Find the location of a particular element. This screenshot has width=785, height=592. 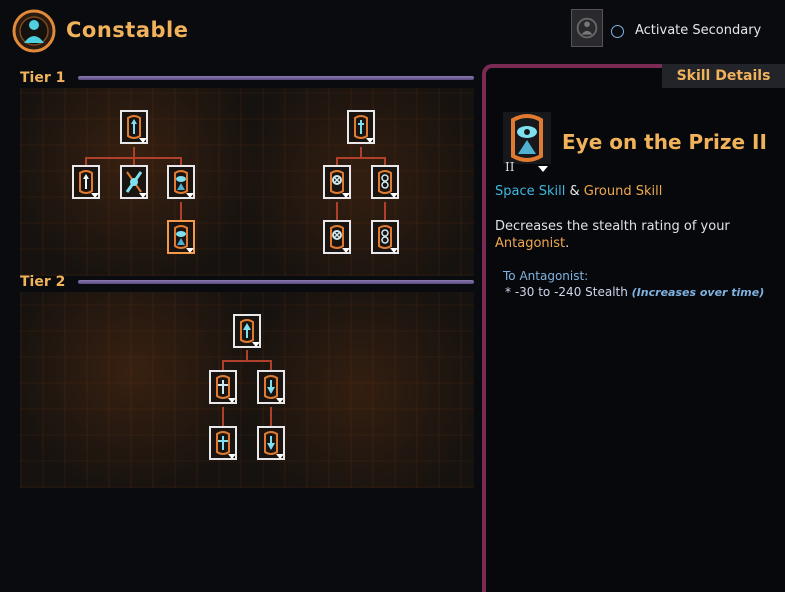

amp: & is located at coordinates (574, 191).